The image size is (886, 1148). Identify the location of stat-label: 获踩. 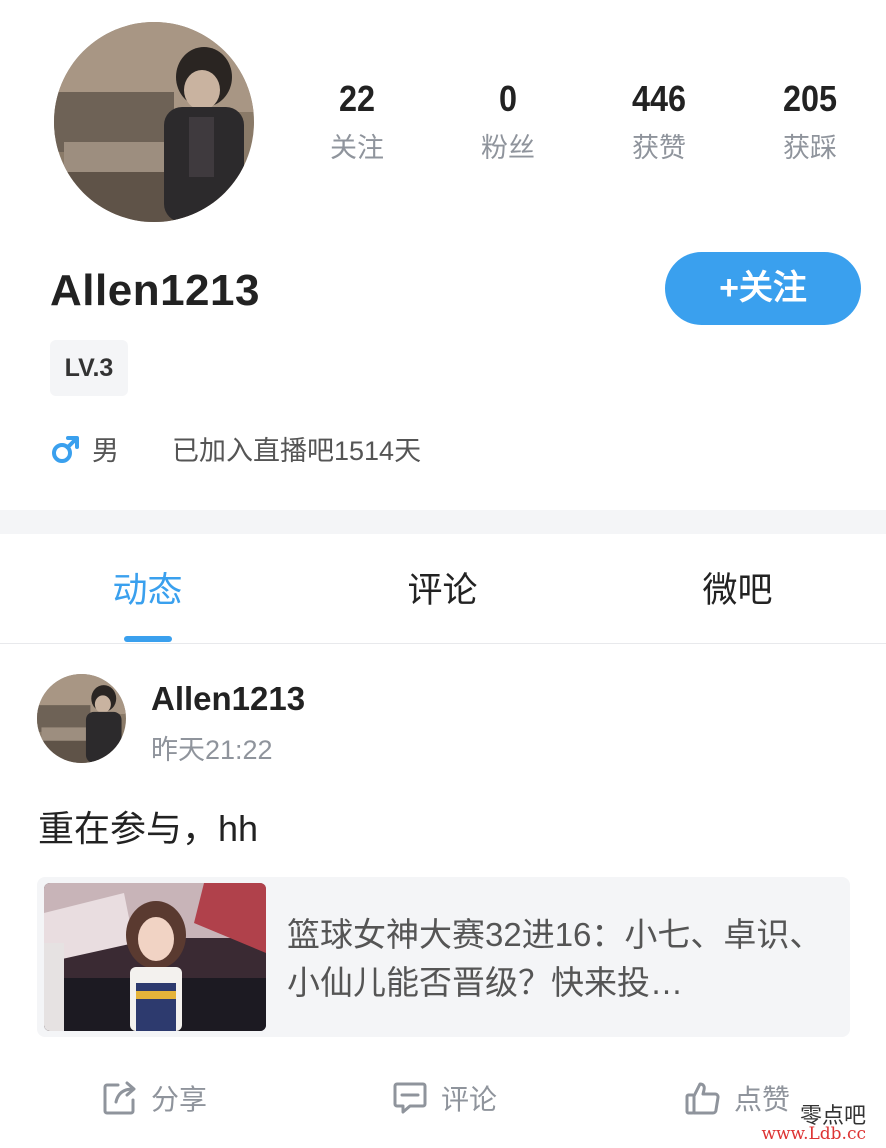
(810, 148).